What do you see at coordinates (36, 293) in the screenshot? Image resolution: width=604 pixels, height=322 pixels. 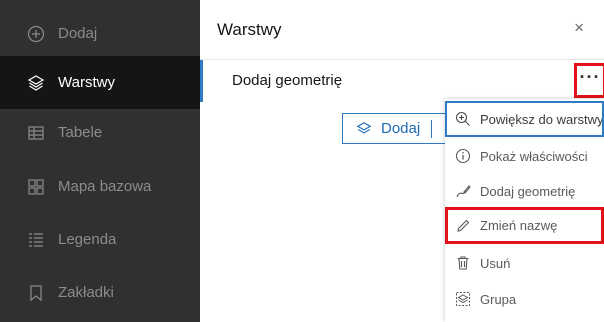 I see `bookmark-icon` at bounding box center [36, 293].